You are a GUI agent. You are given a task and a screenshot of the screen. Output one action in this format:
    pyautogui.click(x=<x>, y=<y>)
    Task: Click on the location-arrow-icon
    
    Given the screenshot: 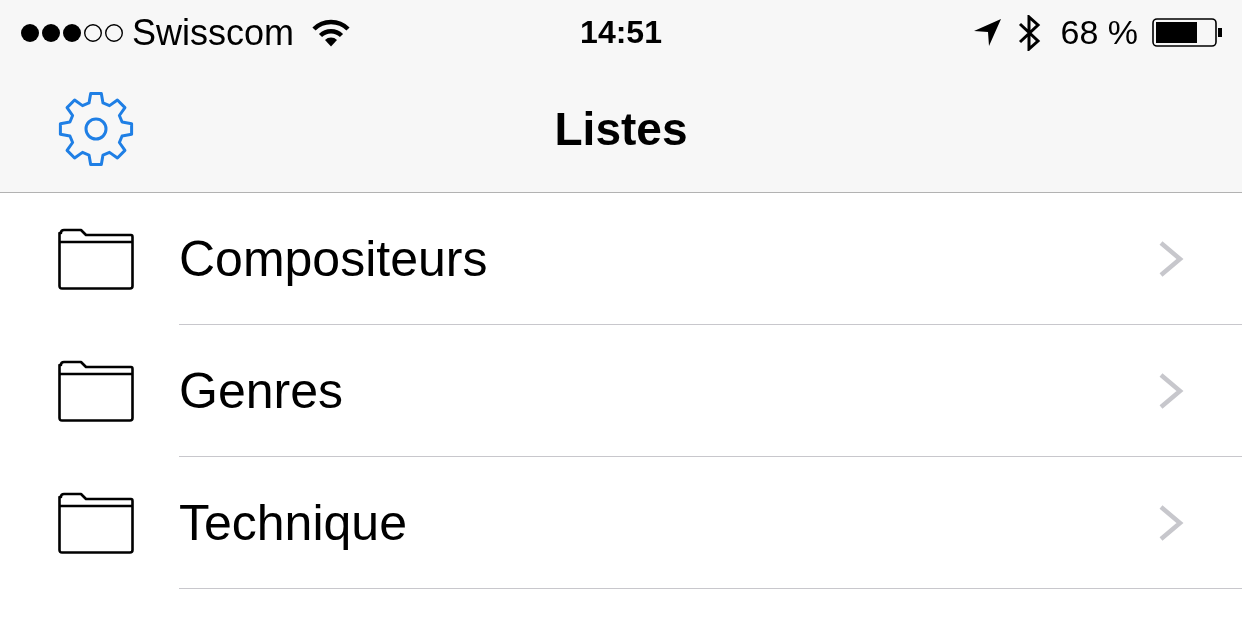 What is the action you would take?
    pyautogui.click(x=987, y=32)
    